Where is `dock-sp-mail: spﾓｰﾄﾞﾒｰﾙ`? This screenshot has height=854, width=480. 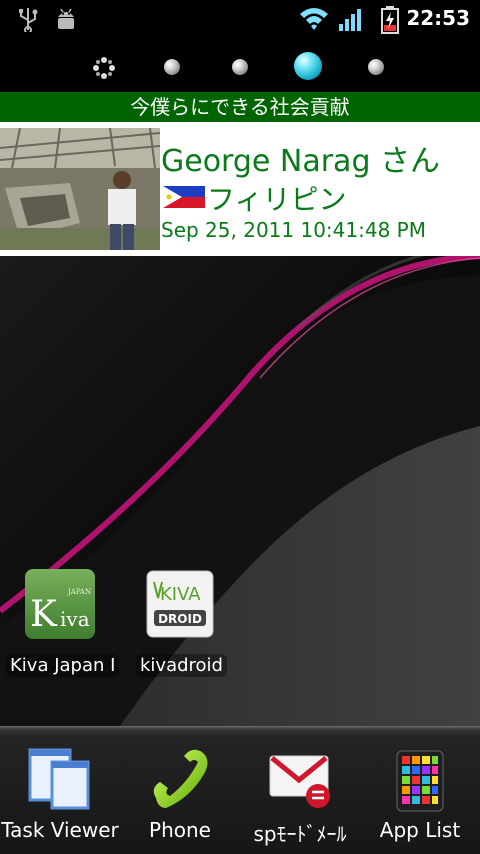
dock-sp-mail: spﾓｰﾄﾞﾒｰﾙ is located at coordinates (300, 790).